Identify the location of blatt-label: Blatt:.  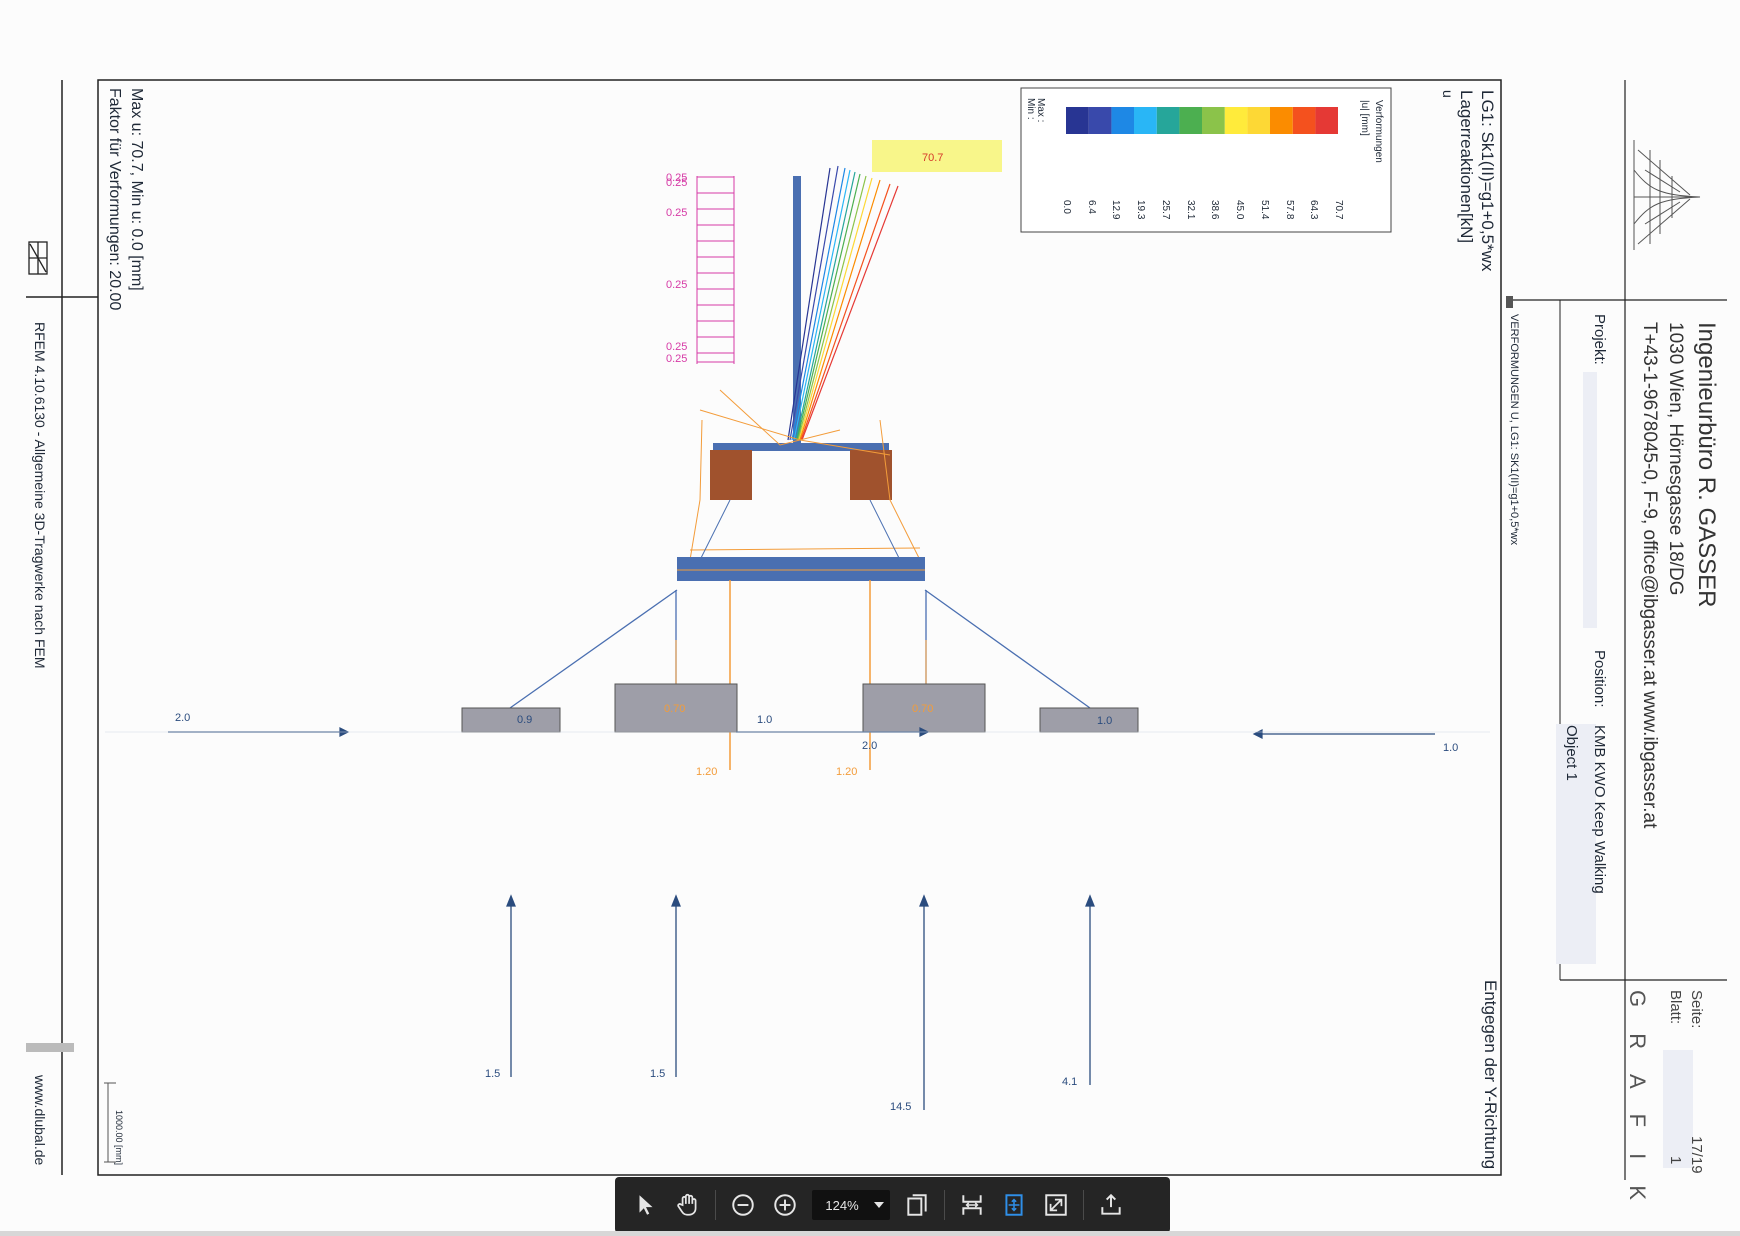
(1675, 1007).